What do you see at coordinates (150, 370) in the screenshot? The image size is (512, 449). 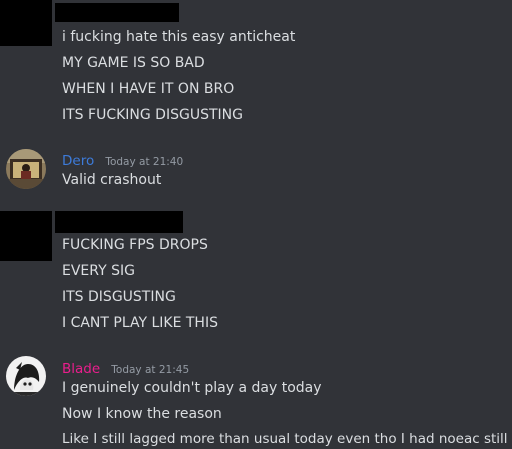 I see `timestamp: Today at 21:45` at bounding box center [150, 370].